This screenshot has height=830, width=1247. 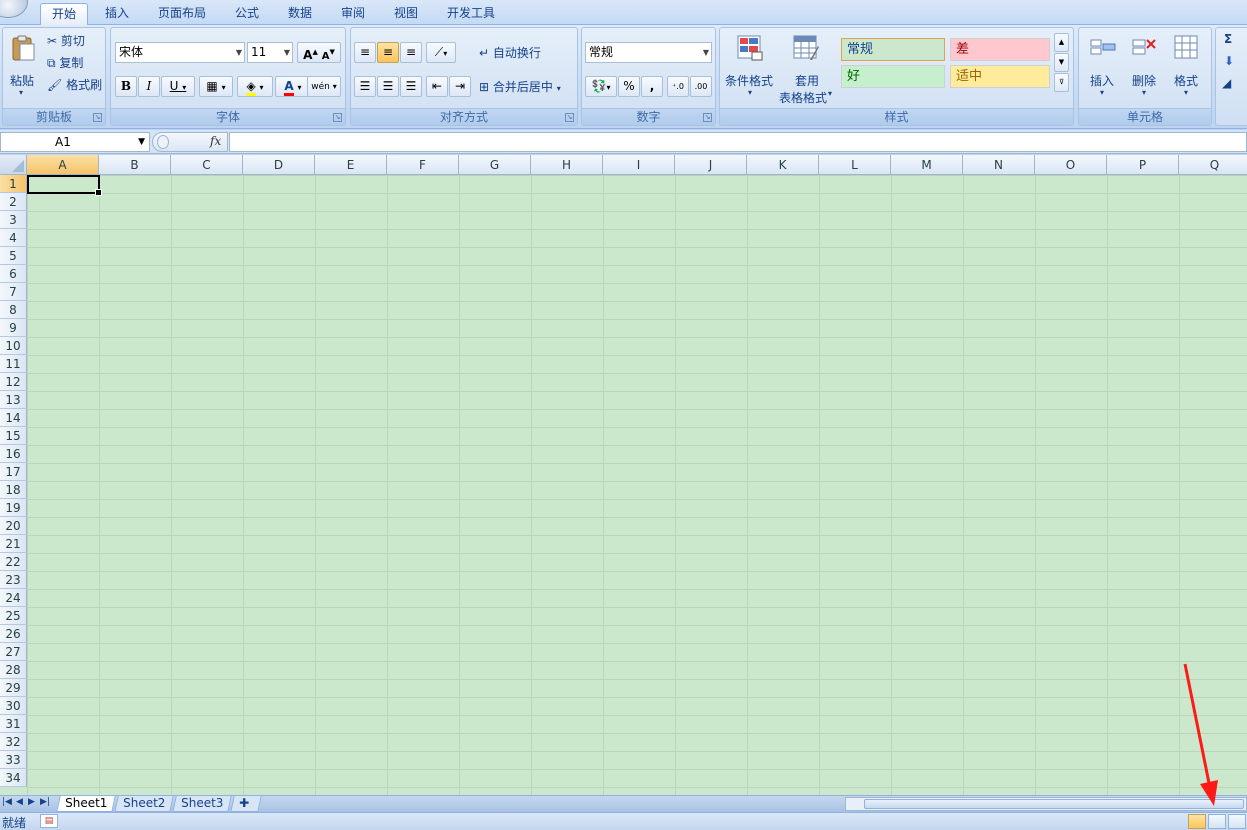 I want to click on first-sheet-icon: |◀, so click(x=7, y=802).